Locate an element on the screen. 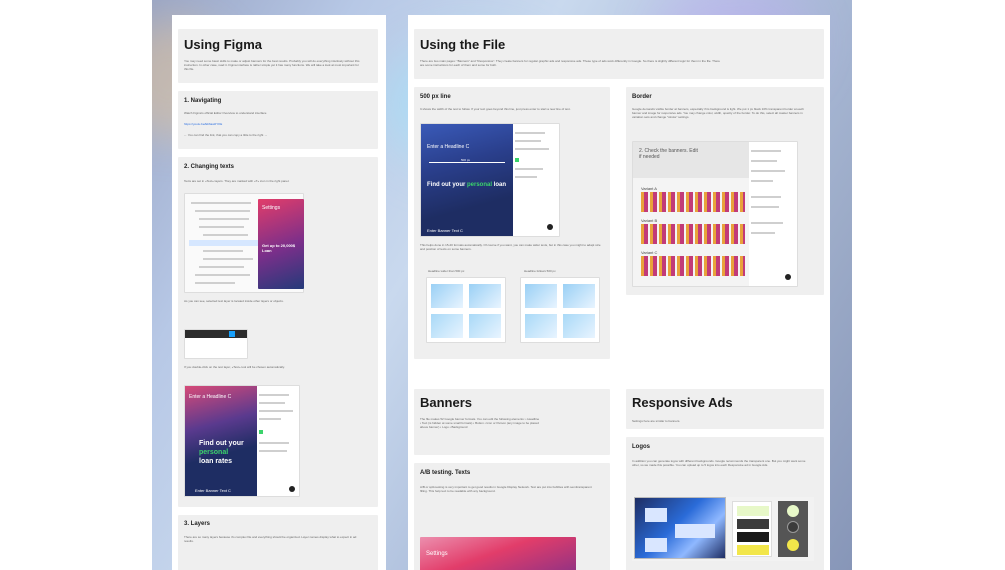 This screenshot has height=570, width=1005. page-title: Using Figma is located at coordinates (223, 44).